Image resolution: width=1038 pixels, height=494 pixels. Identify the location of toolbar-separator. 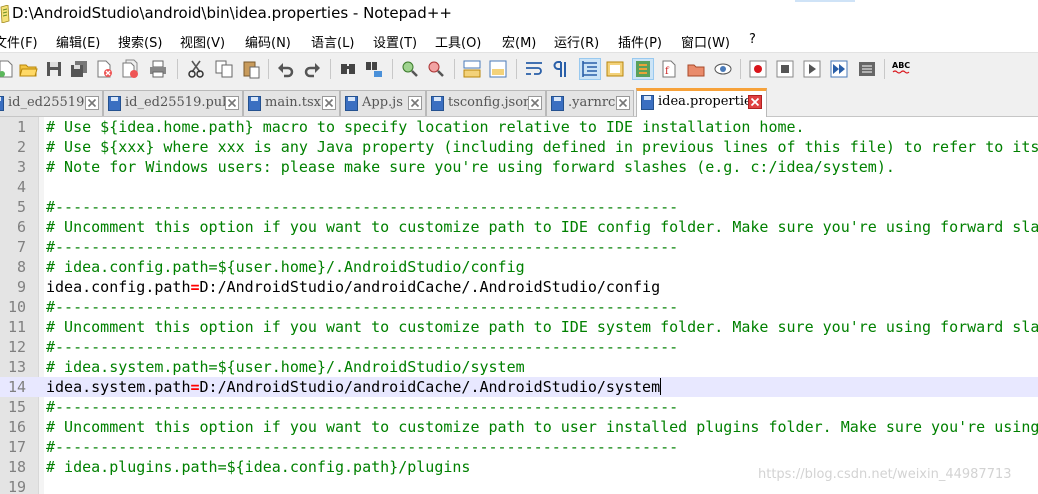
(392, 69).